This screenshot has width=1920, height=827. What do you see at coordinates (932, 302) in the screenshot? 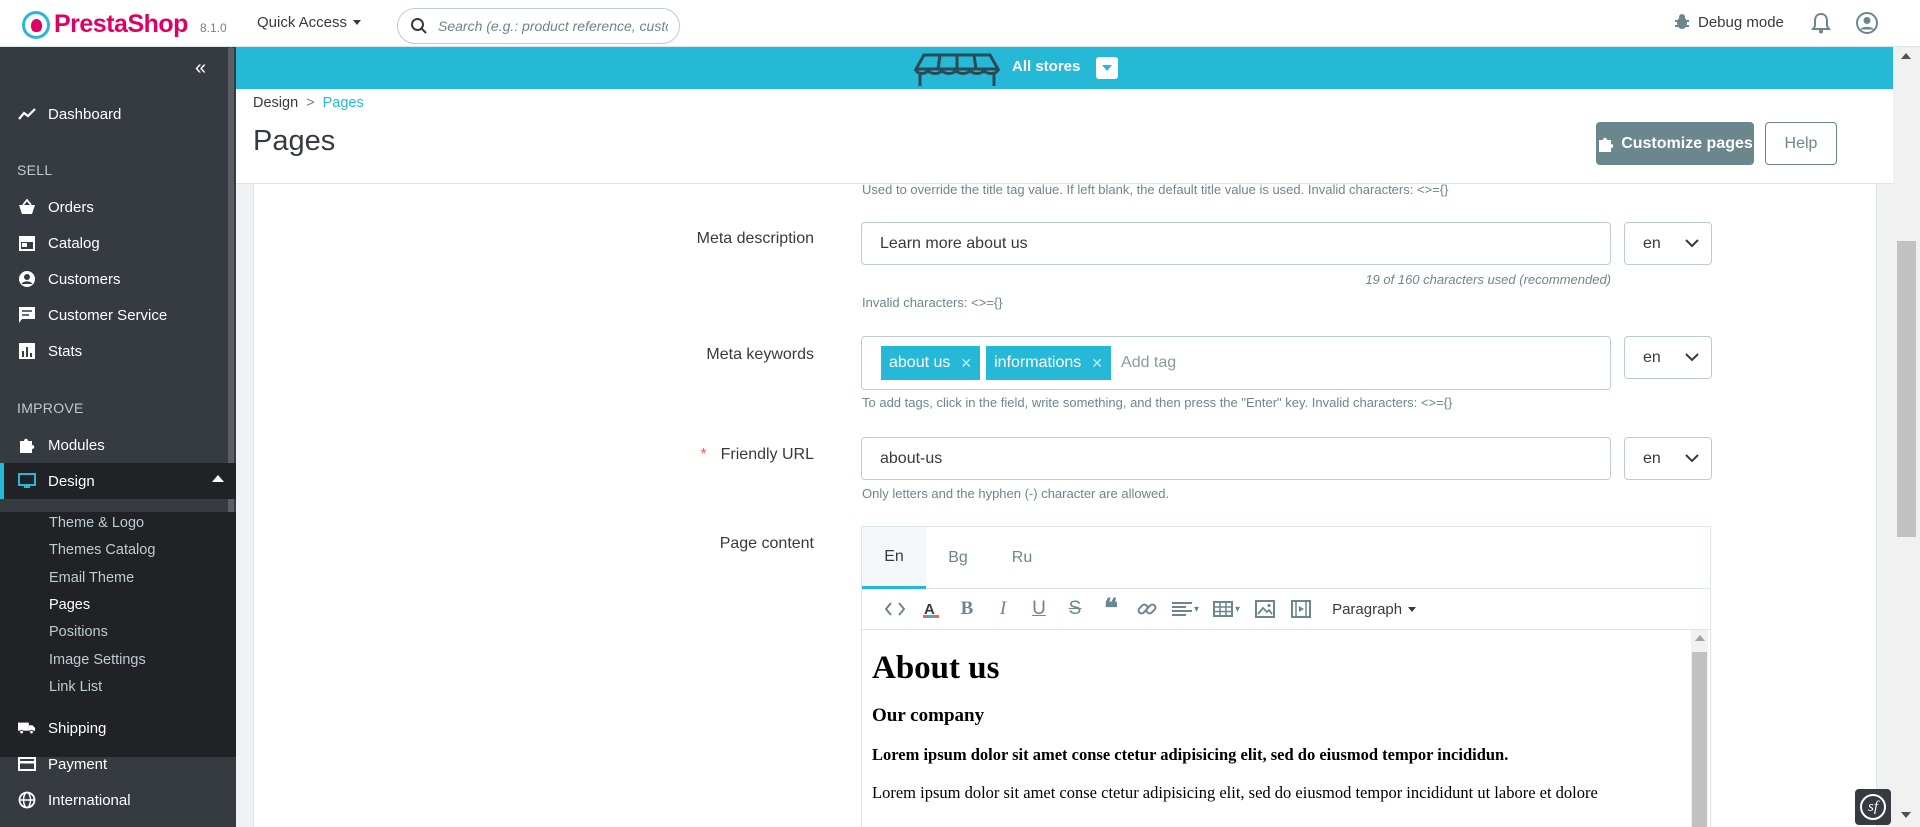
I see `meta-description-help-text: Invalid characters: <>={}` at bounding box center [932, 302].